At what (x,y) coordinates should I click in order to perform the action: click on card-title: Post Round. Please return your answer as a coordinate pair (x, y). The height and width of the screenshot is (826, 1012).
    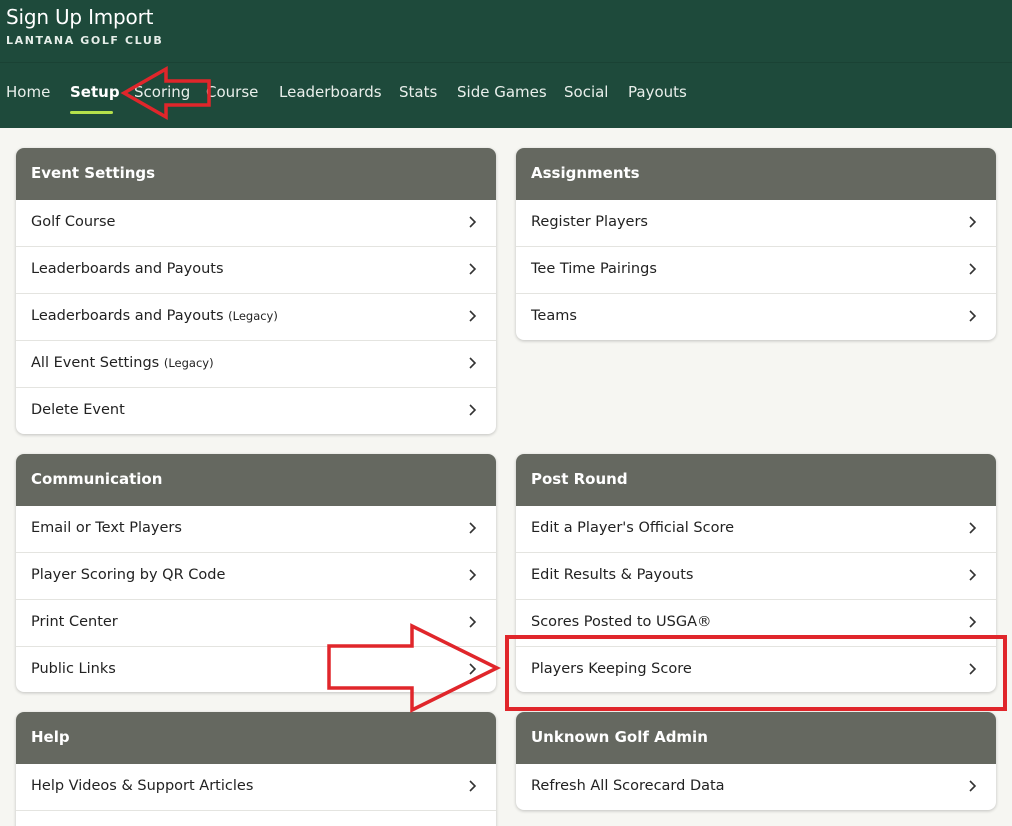
    Looking at the image, I should click on (756, 480).